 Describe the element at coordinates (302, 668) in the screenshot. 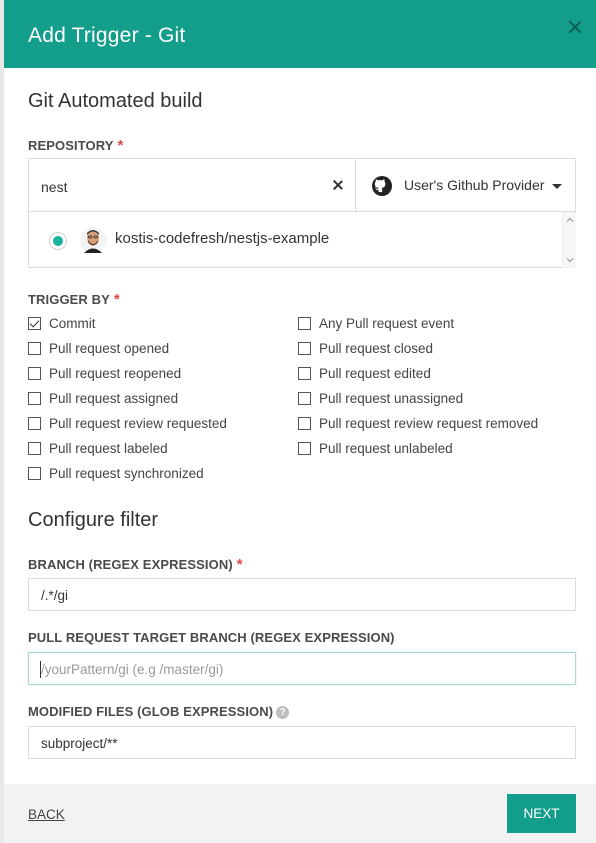

I see `pr-target-branch-input: /yourPattern/gi (e.g /master/gi)` at that location.